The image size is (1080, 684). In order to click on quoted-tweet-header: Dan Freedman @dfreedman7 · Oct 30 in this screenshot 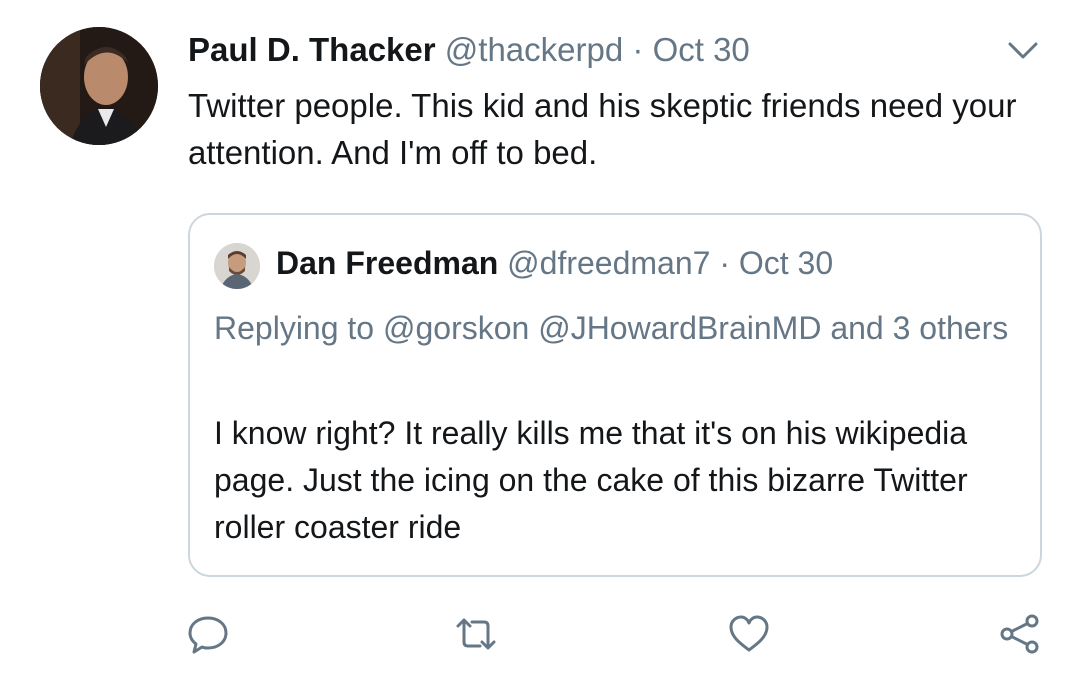, I will do `click(554, 263)`.